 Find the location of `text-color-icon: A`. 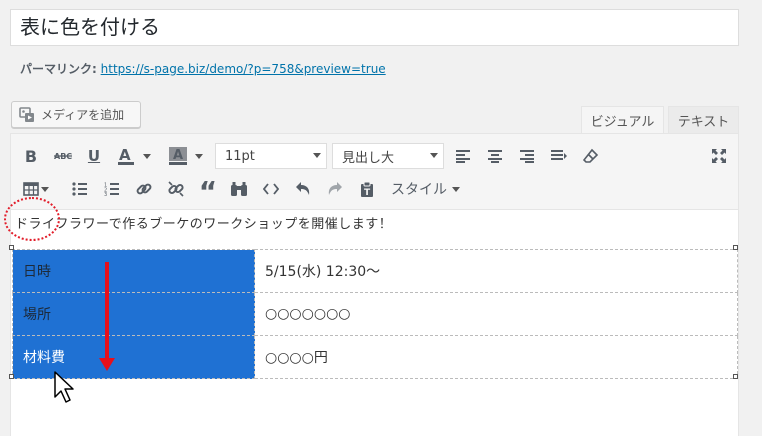

text-color-icon: A is located at coordinates (126, 156).